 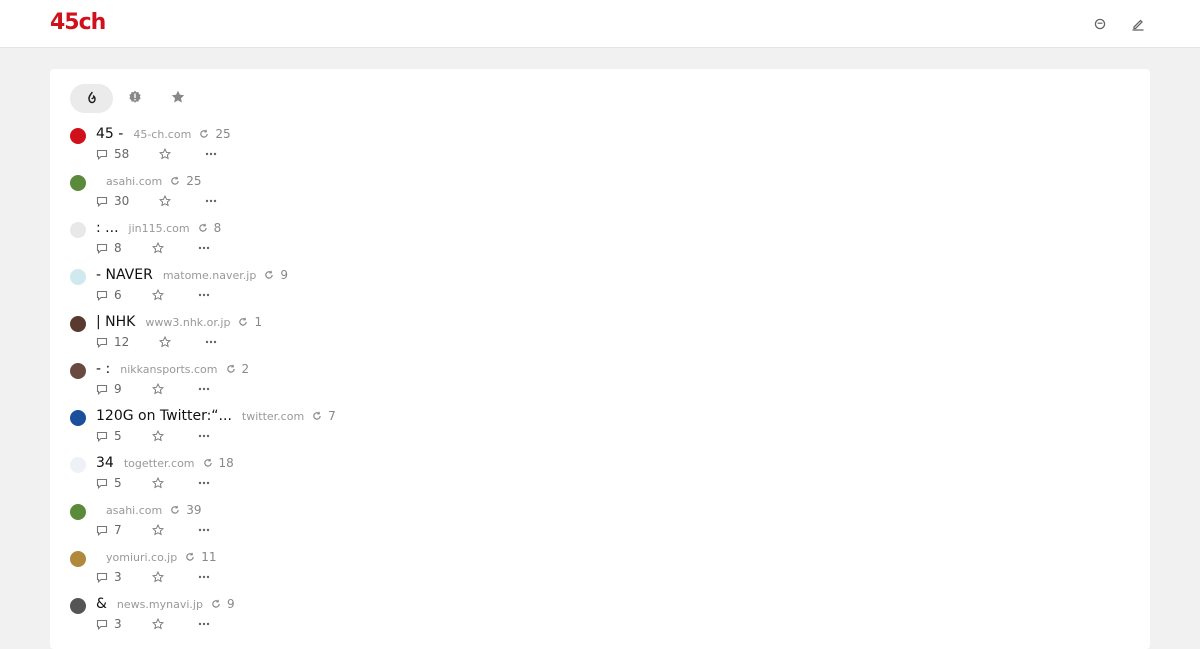 What do you see at coordinates (332, 416) in the screenshot?
I see `refresh-count: 7` at bounding box center [332, 416].